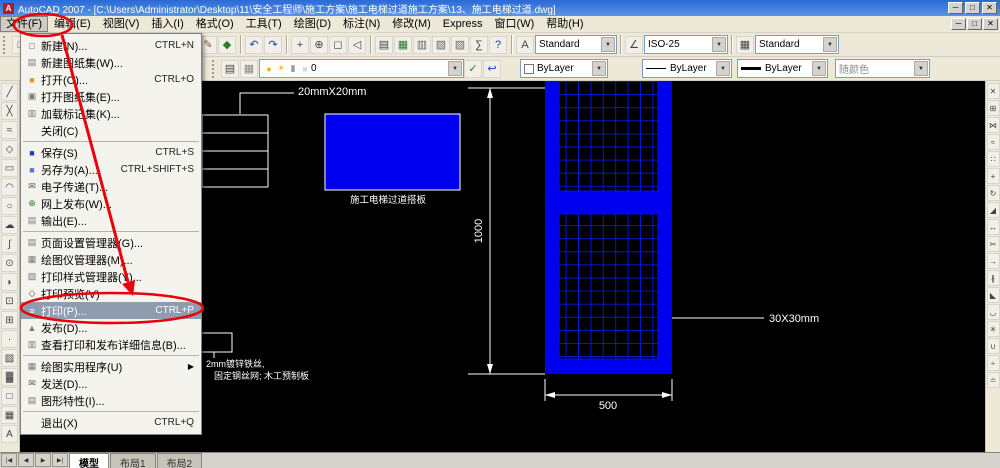 This screenshot has height=468, width=1000. I want to click on menubar-item-3: 插入(I), so click(167, 24).